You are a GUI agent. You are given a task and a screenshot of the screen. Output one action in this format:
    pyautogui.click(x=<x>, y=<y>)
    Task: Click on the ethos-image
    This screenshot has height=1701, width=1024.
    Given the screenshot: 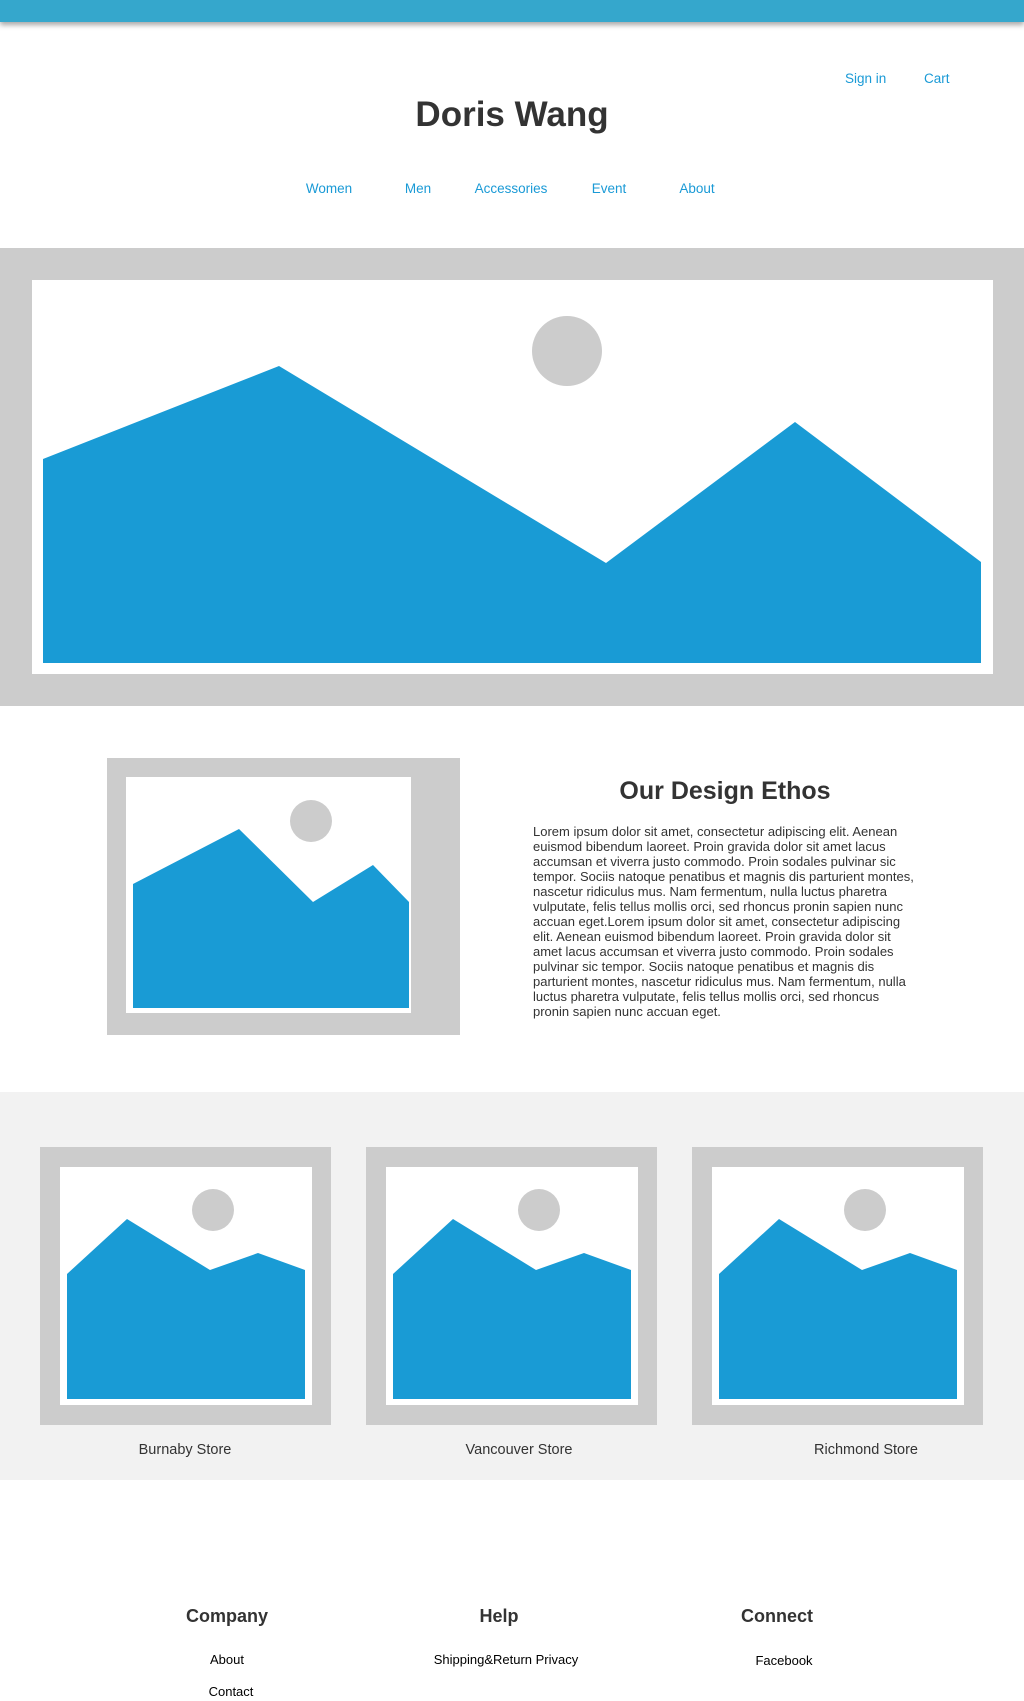 What is the action you would take?
    pyautogui.click(x=283, y=896)
    